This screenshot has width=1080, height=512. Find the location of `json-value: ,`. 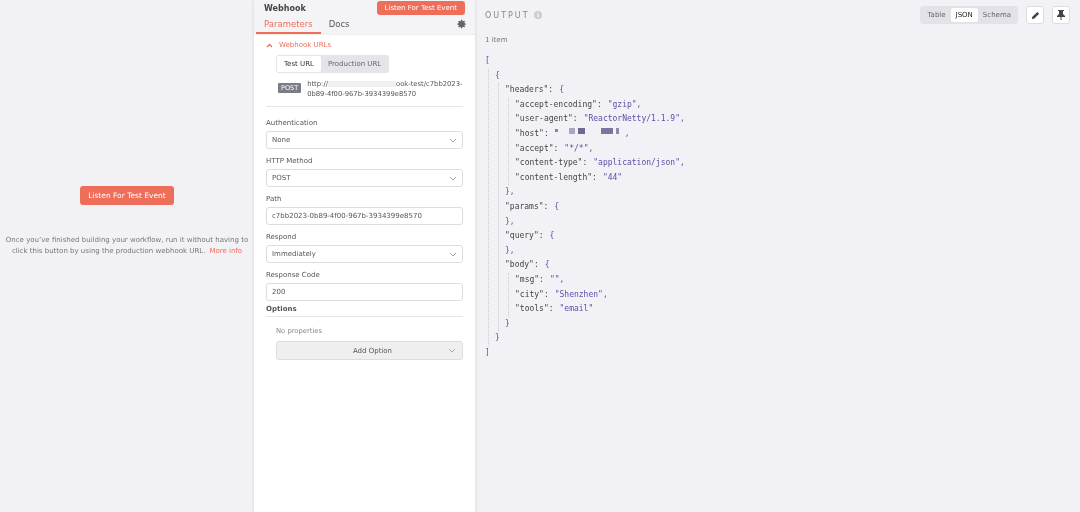

json-value: , is located at coordinates (627, 133).